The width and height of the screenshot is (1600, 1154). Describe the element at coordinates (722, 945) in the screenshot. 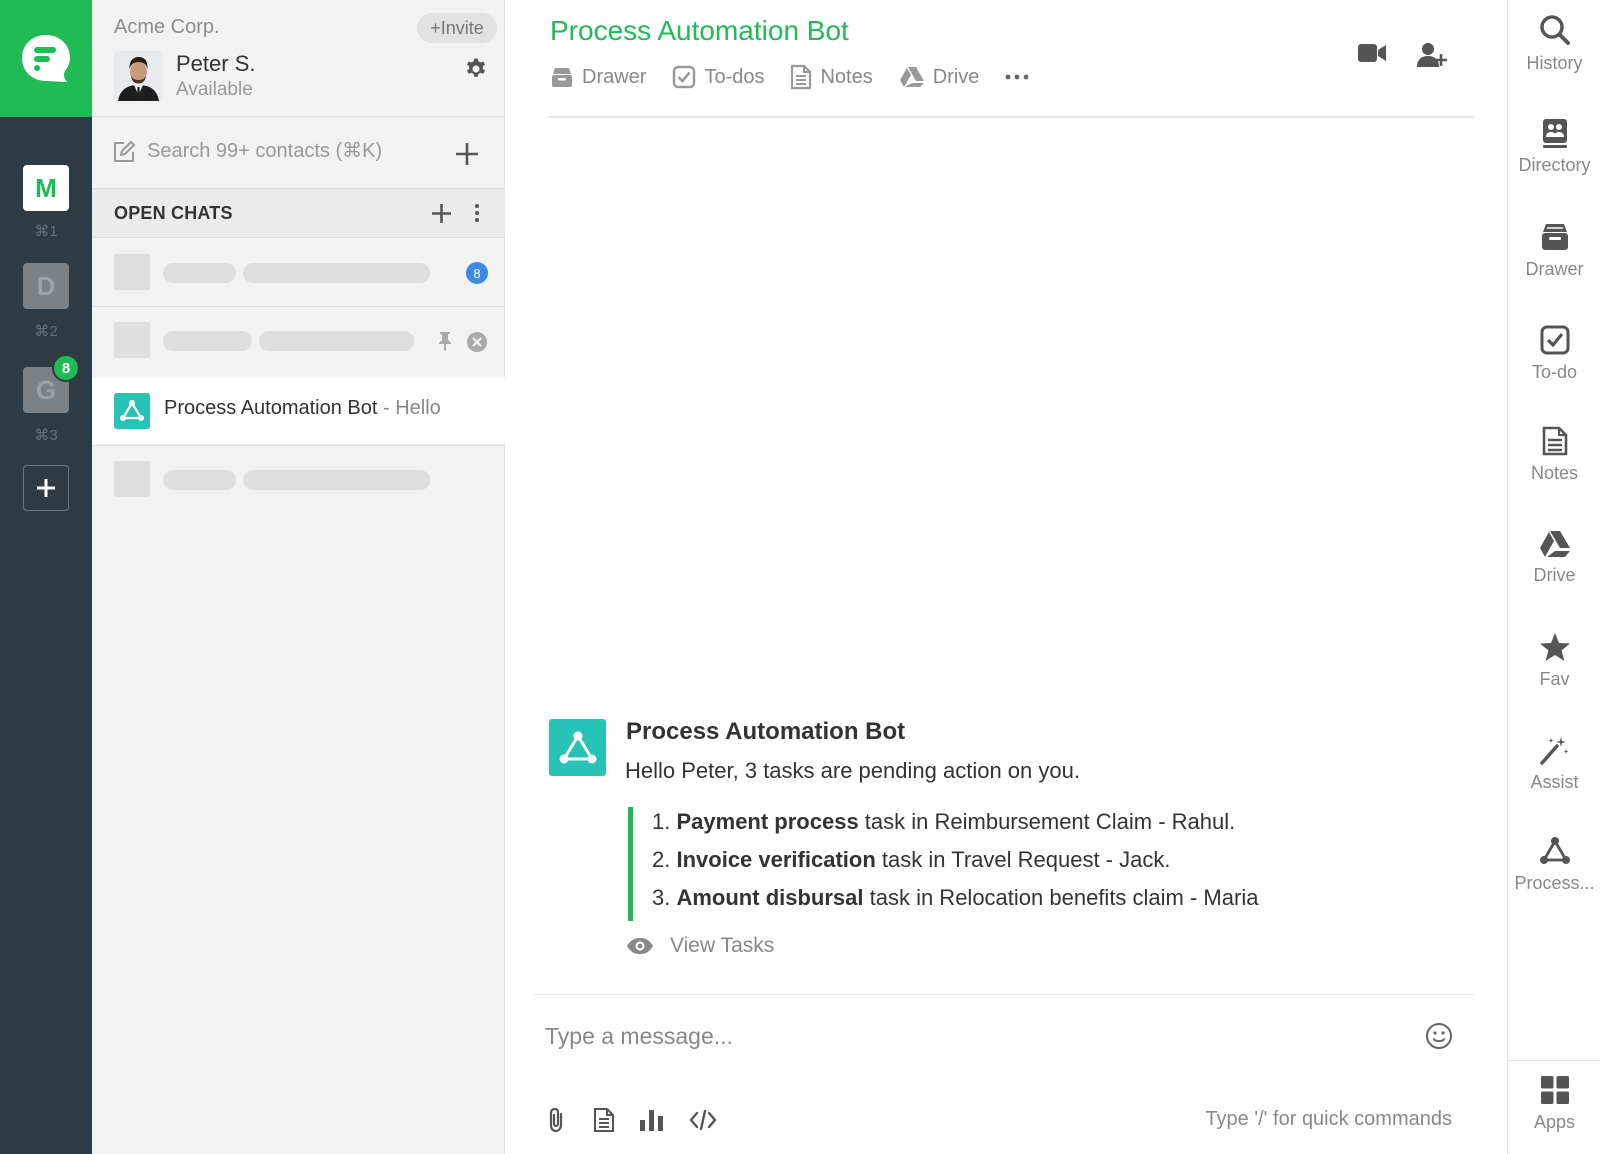

I see `view-tasks-label: View Tasks` at that location.